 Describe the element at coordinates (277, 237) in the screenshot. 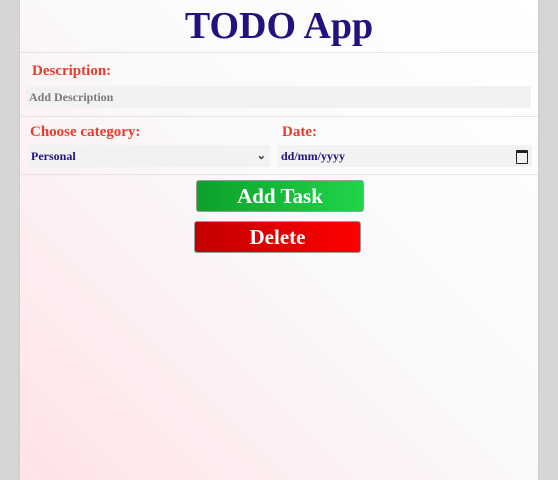

I see `delete-button: Delete` at that location.